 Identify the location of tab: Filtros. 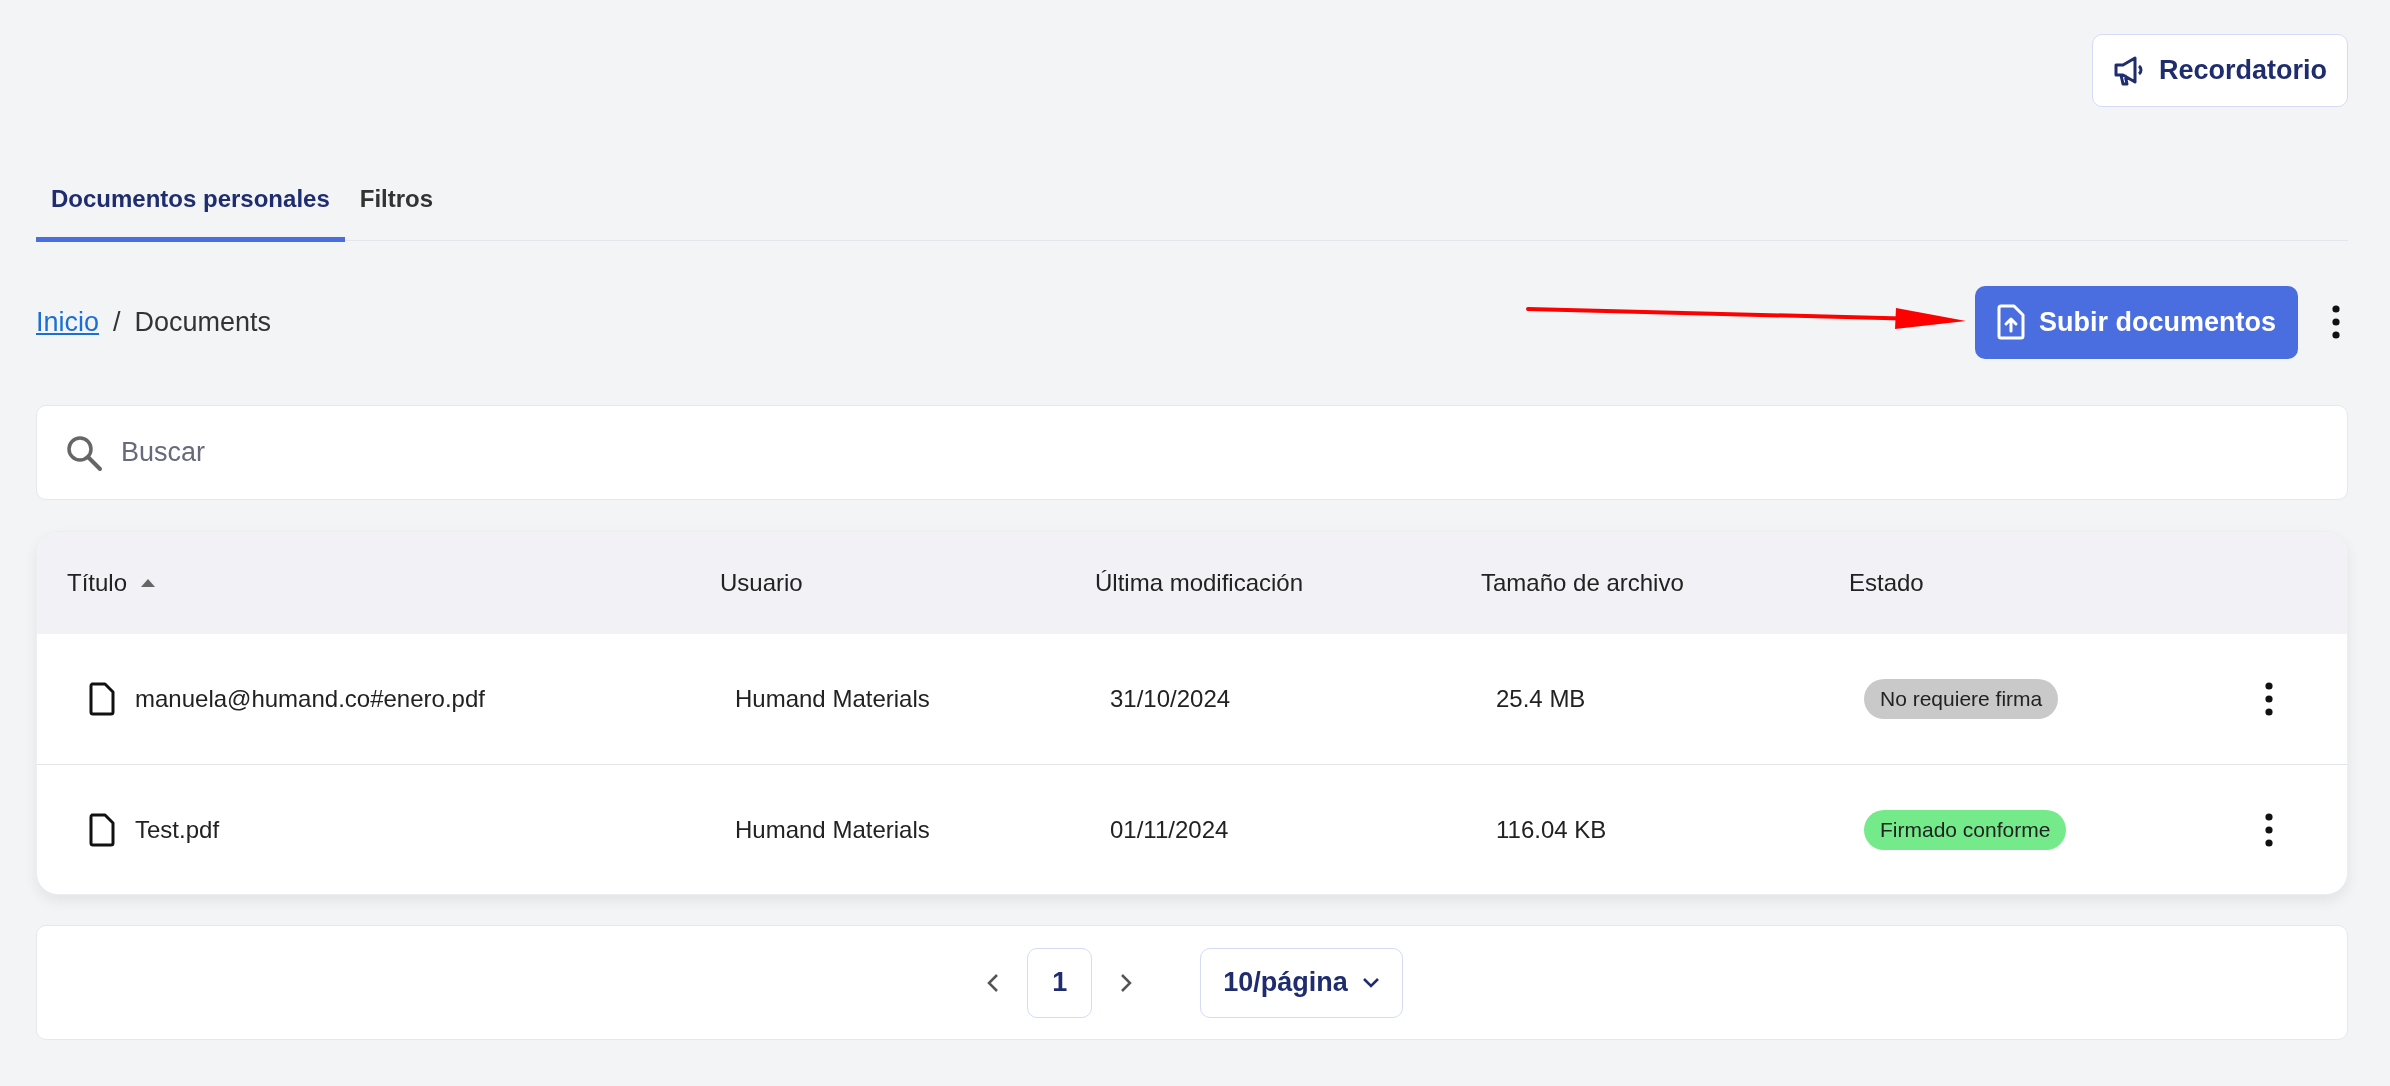
(396, 206).